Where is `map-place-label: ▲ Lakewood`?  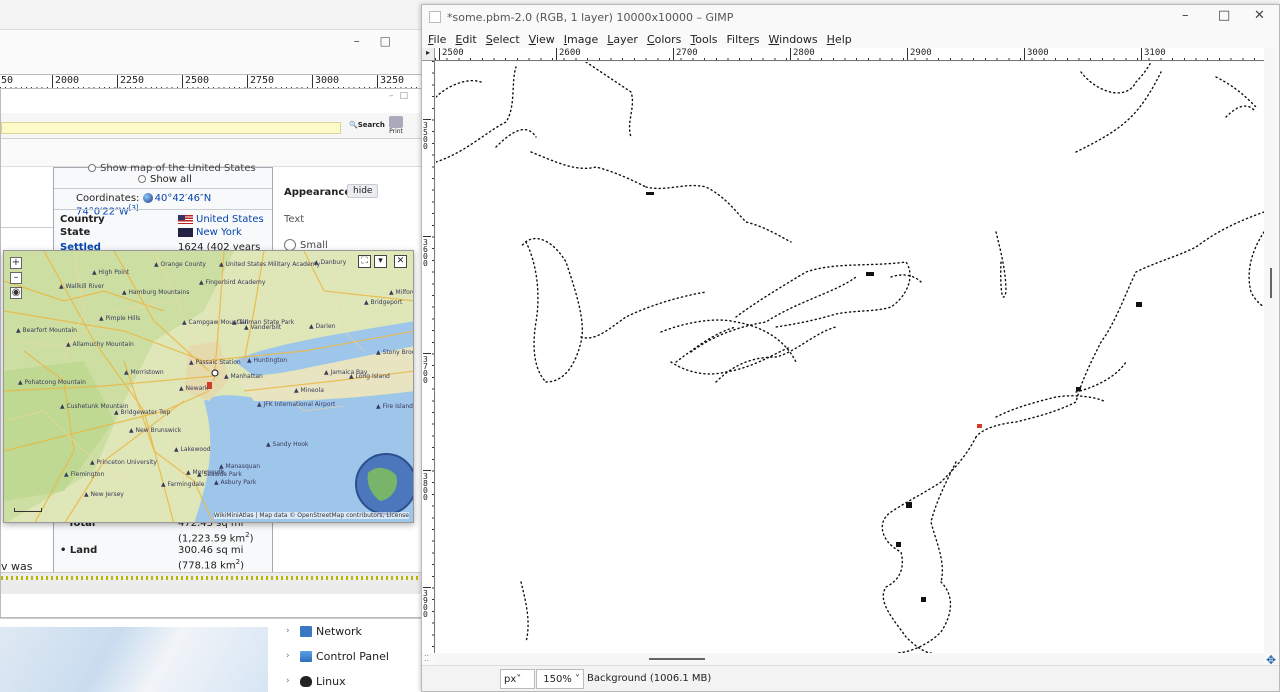 map-place-label: ▲ Lakewood is located at coordinates (192, 449).